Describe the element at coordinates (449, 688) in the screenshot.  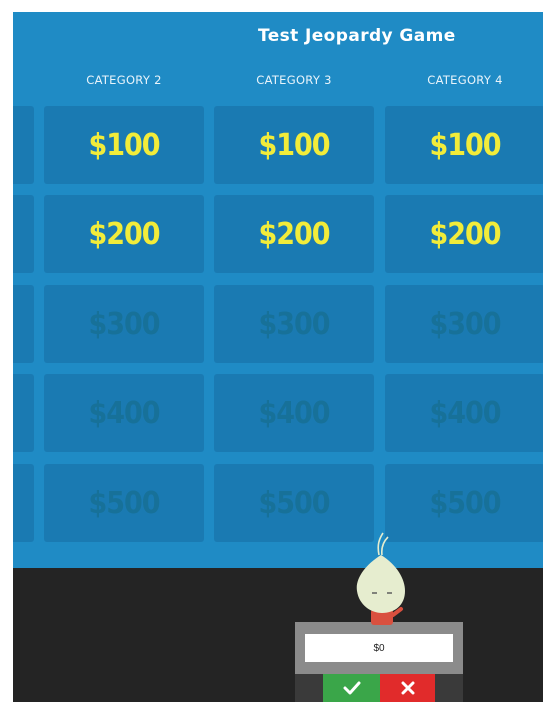
I see `podium-side-right` at that location.